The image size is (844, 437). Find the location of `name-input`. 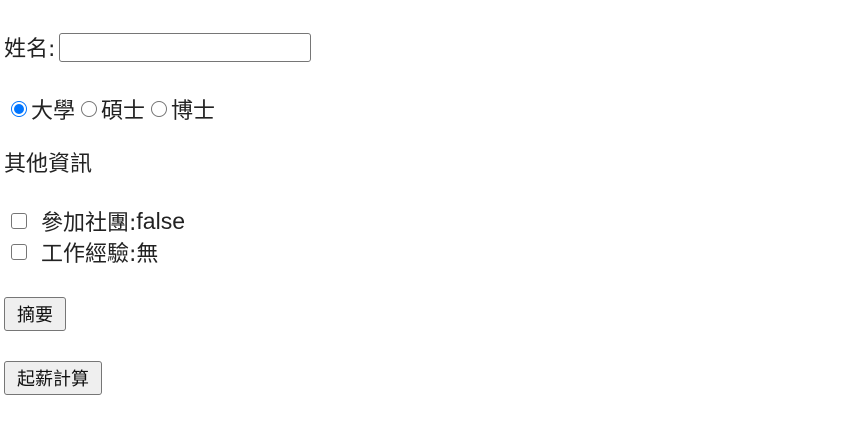

name-input is located at coordinates (185, 47).